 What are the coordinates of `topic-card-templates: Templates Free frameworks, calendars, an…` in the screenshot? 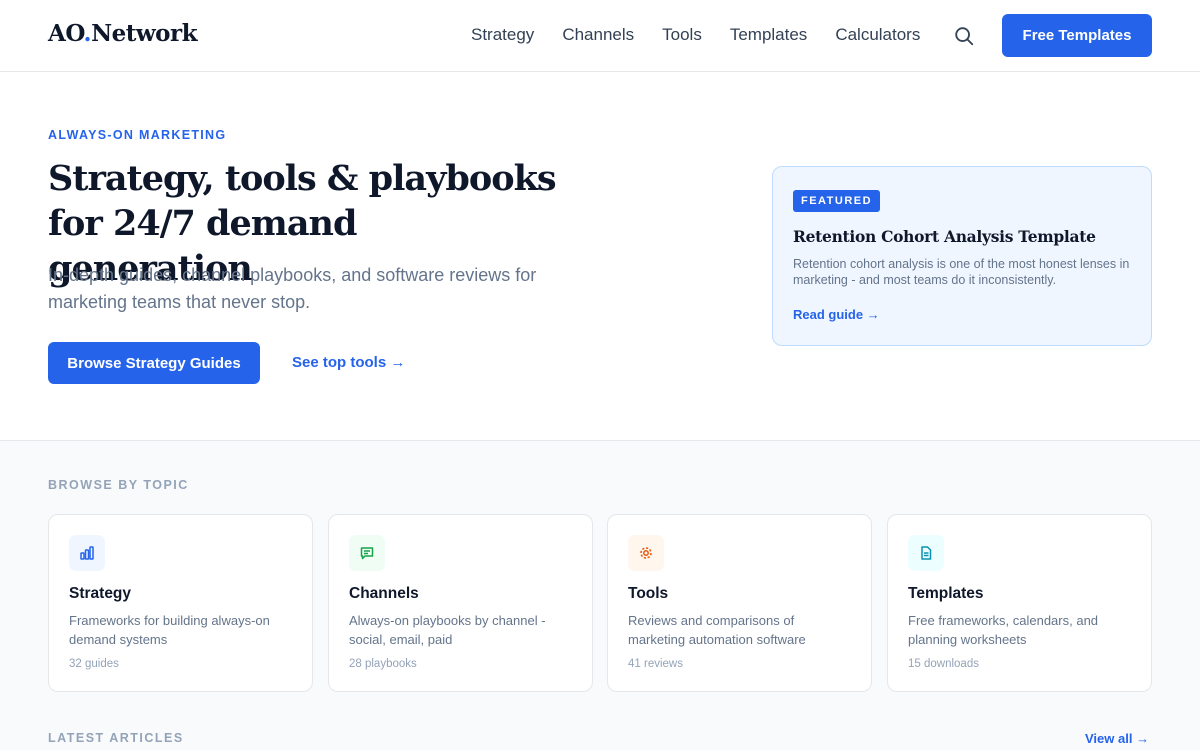 It's located at (1019, 603).